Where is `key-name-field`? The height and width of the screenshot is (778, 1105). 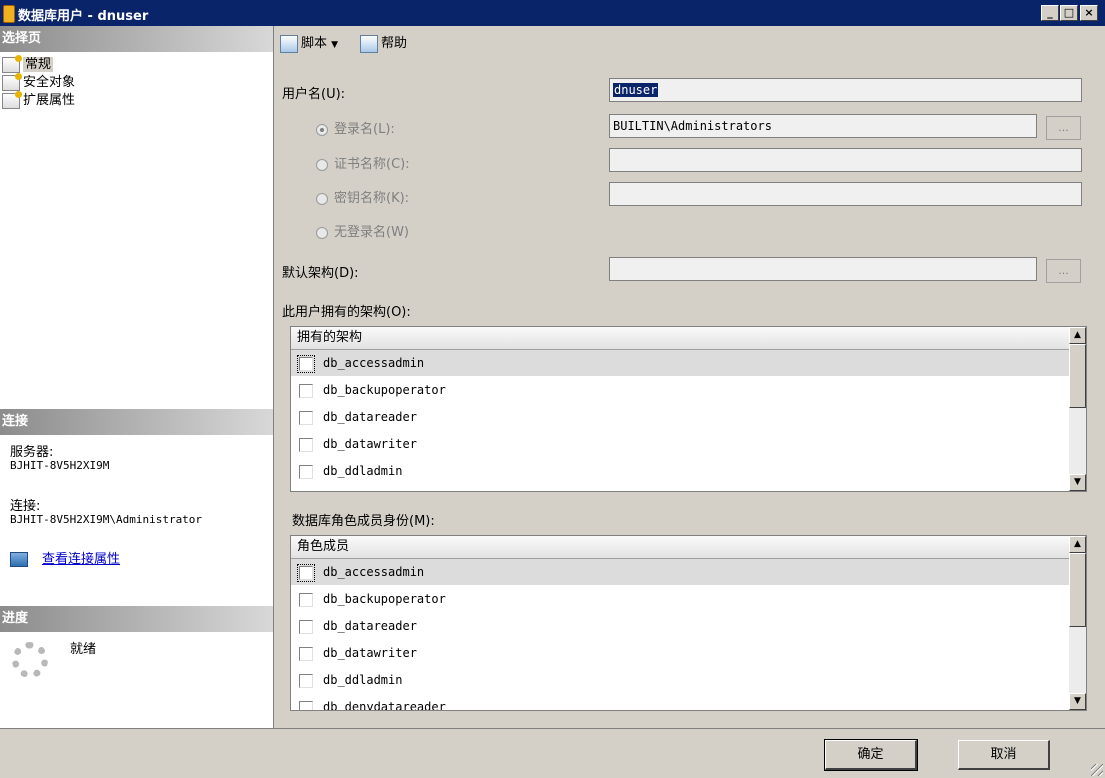
key-name-field is located at coordinates (845, 194).